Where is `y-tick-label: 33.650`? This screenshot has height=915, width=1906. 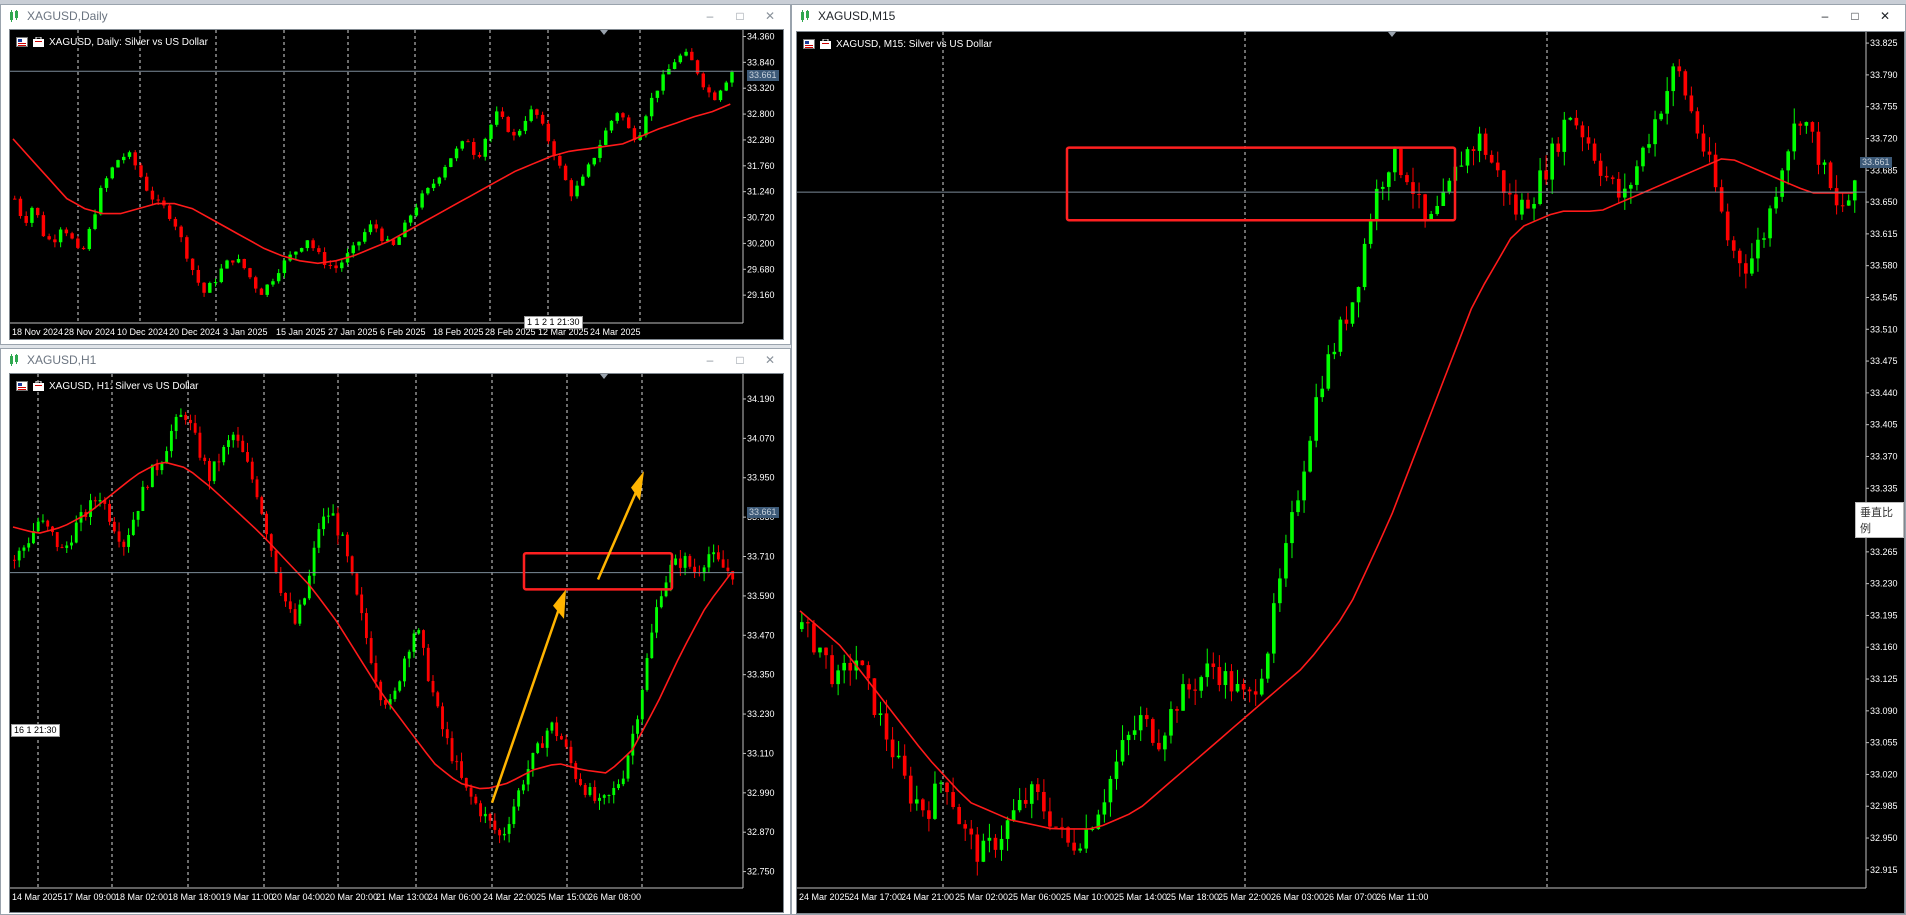
y-tick-label: 33.650 is located at coordinates (1884, 202).